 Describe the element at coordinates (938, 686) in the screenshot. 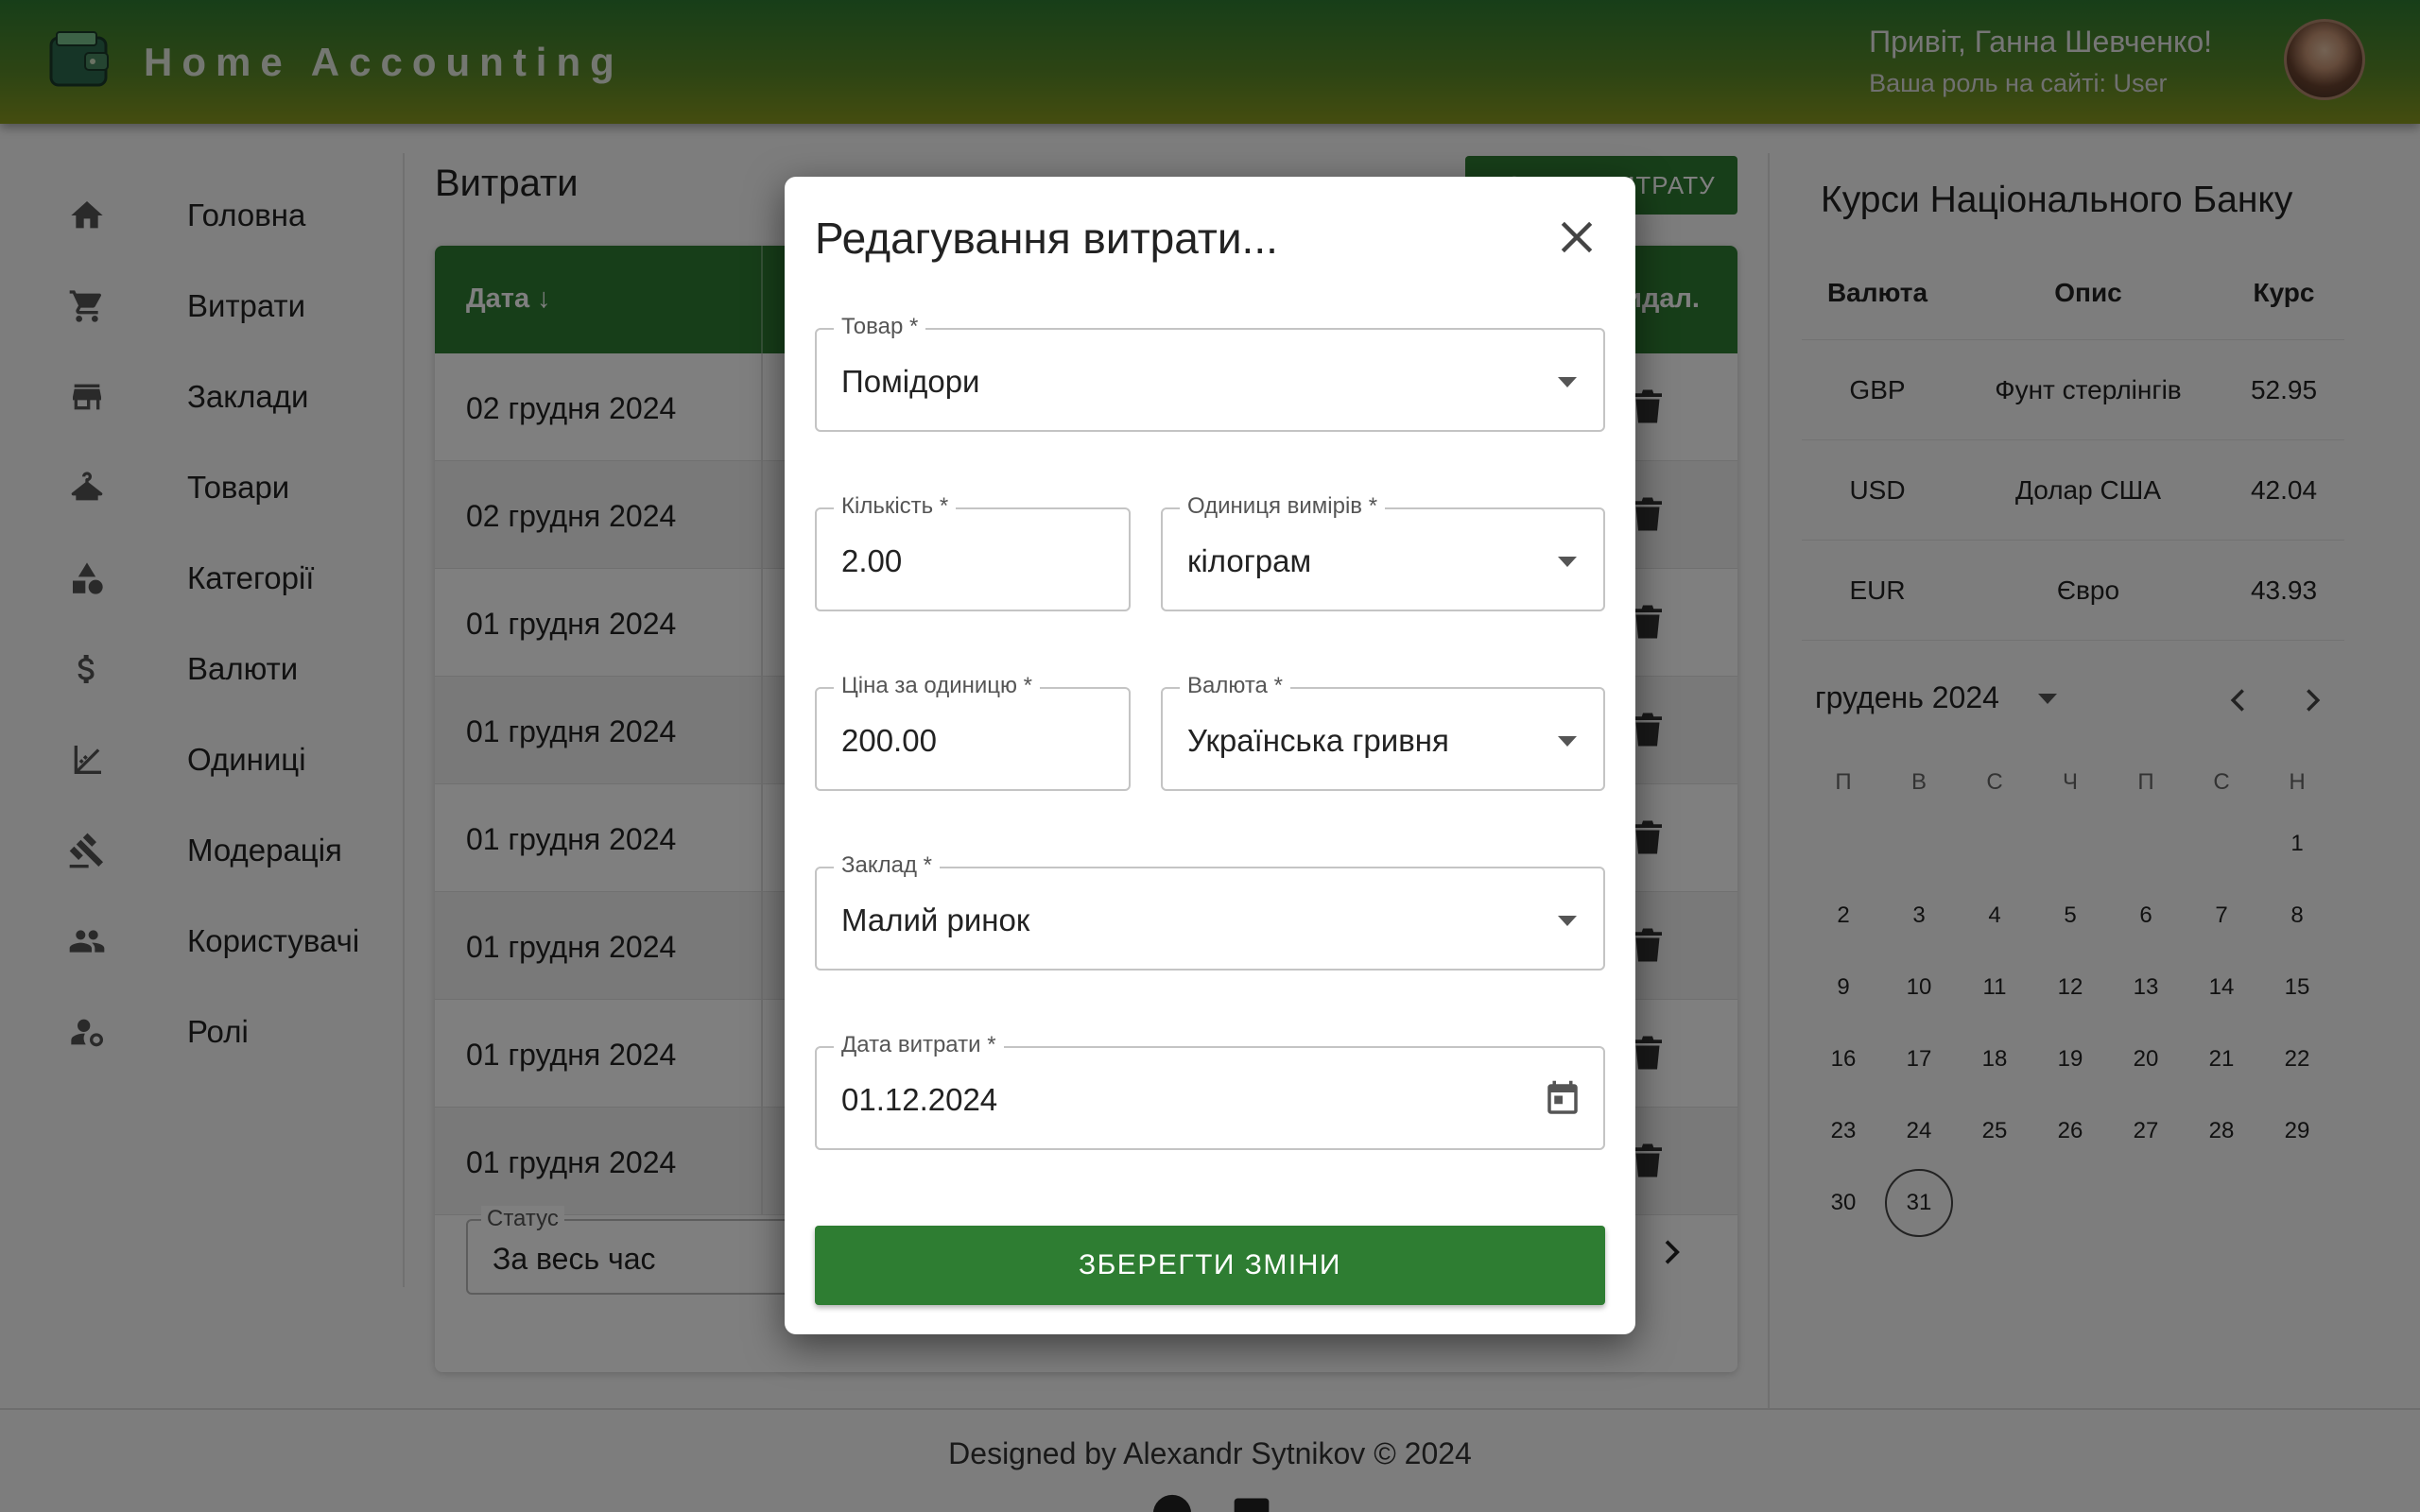

I see `field-label: Ціна за одиницю *` at that location.